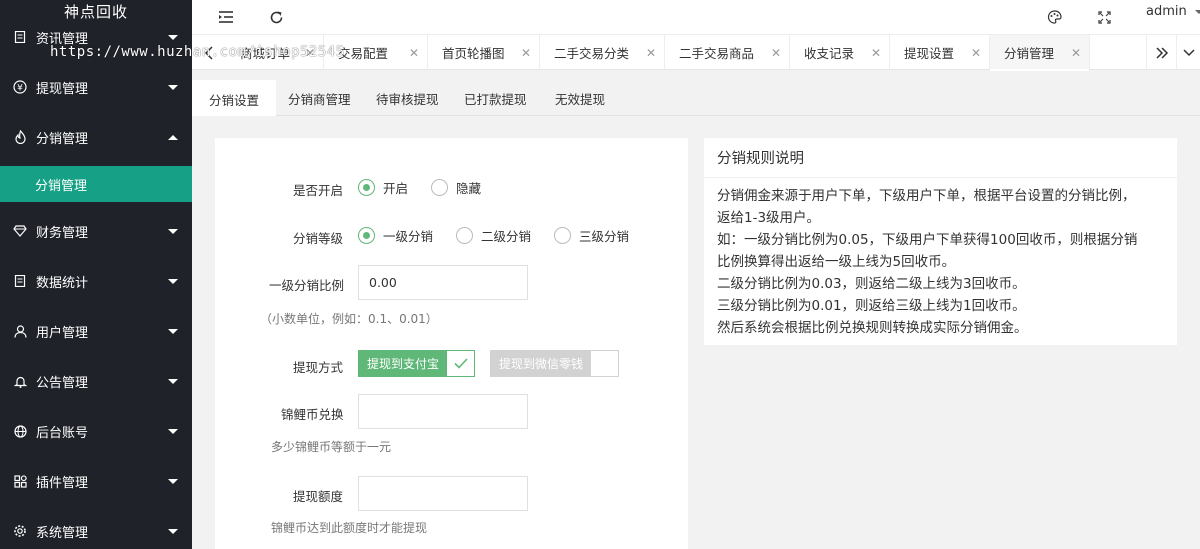  I want to click on checkbox-wechat: 提现到微信零钱, so click(555, 363).